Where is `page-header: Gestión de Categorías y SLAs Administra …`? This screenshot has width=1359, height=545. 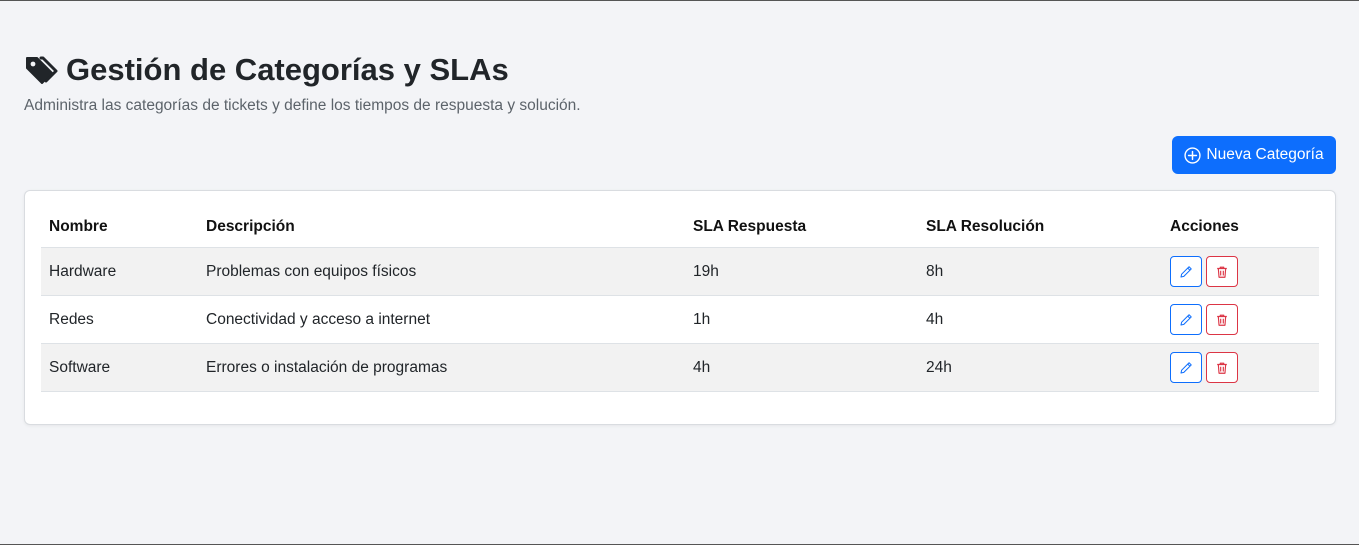
page-header: Gestión de Categorías y SLAs Administra … is located at coordinates (302, 83).